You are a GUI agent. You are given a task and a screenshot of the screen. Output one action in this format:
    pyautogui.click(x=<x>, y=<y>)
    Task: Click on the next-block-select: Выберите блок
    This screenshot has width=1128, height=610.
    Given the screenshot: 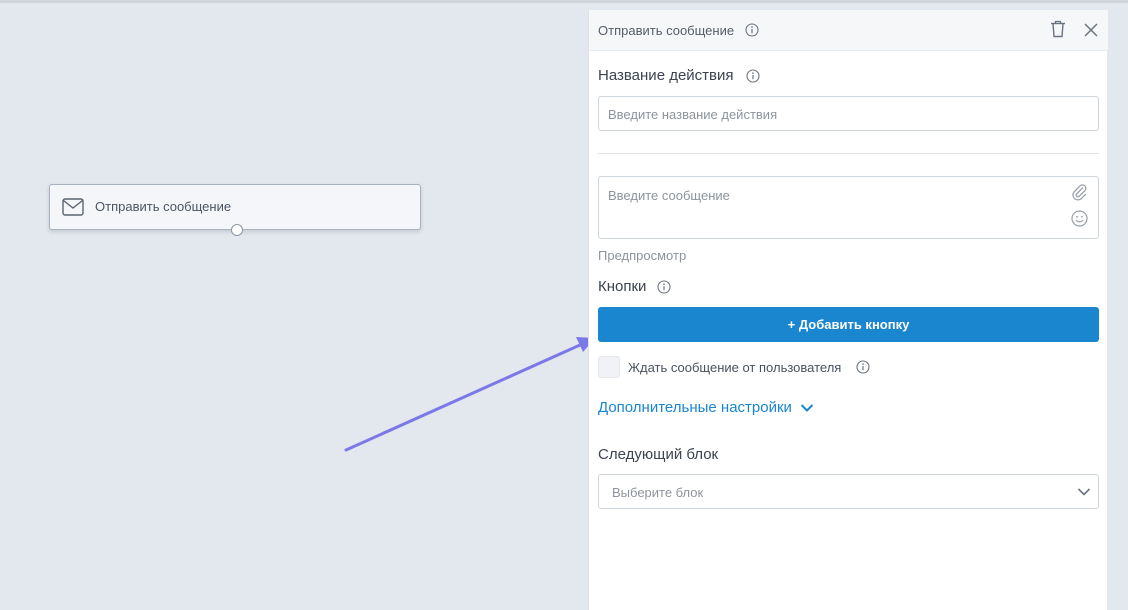 What is the action you would take?
    pyautogui.click(x=848, y=491)
    